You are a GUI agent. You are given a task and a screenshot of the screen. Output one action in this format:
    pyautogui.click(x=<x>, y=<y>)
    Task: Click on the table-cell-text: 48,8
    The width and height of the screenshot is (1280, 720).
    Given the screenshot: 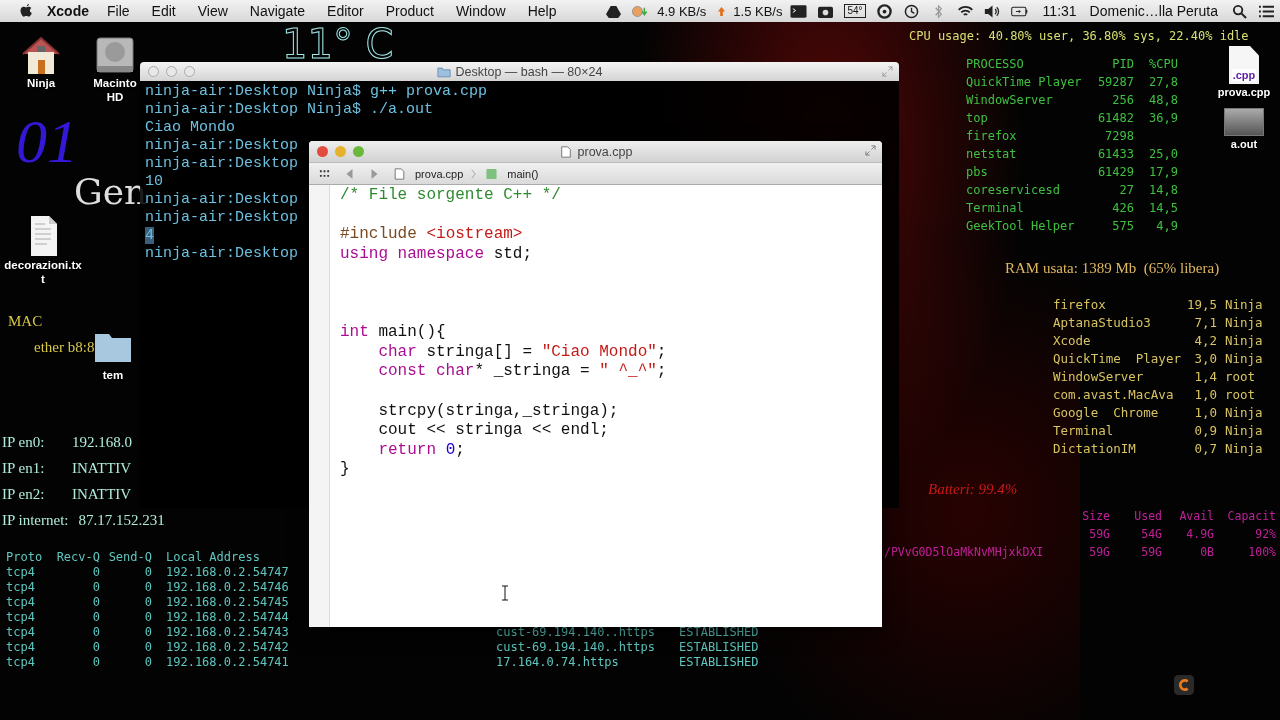 What is the action you would take?
    pyautogui.click(x=1163, y=101)
    